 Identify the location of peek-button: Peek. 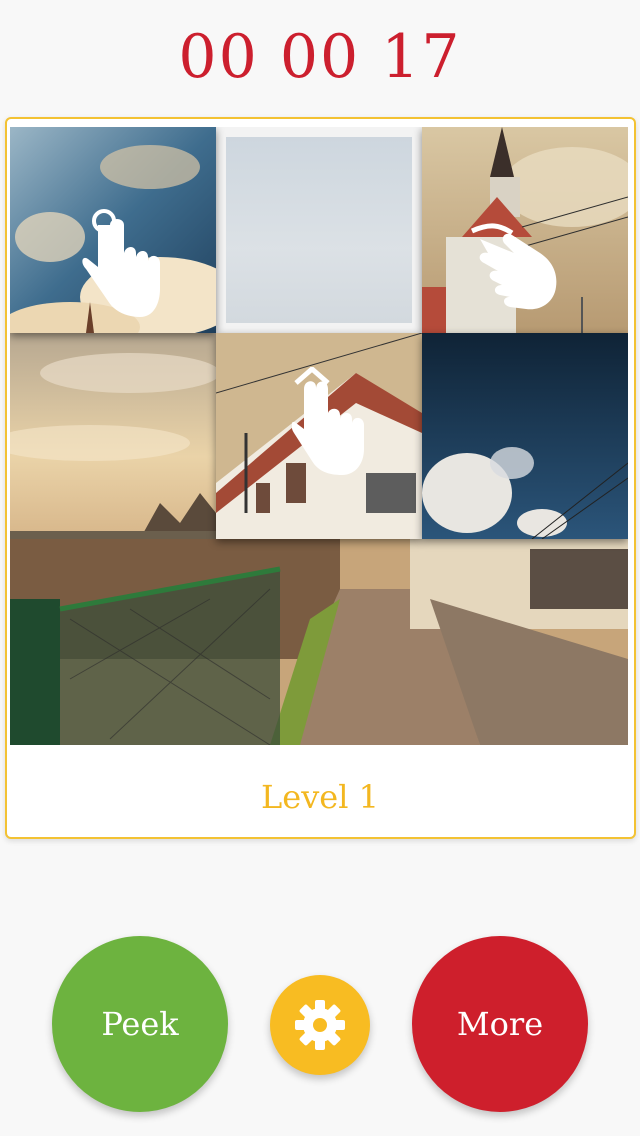
(140, 1024).